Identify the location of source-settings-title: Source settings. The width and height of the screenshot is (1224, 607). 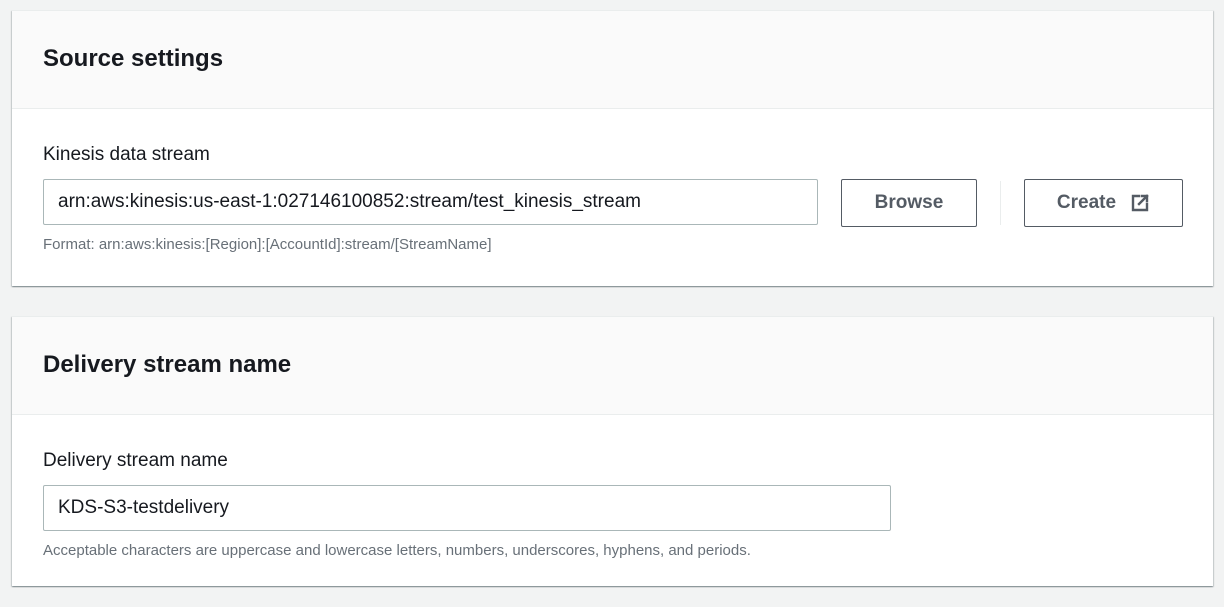
(133, 58).